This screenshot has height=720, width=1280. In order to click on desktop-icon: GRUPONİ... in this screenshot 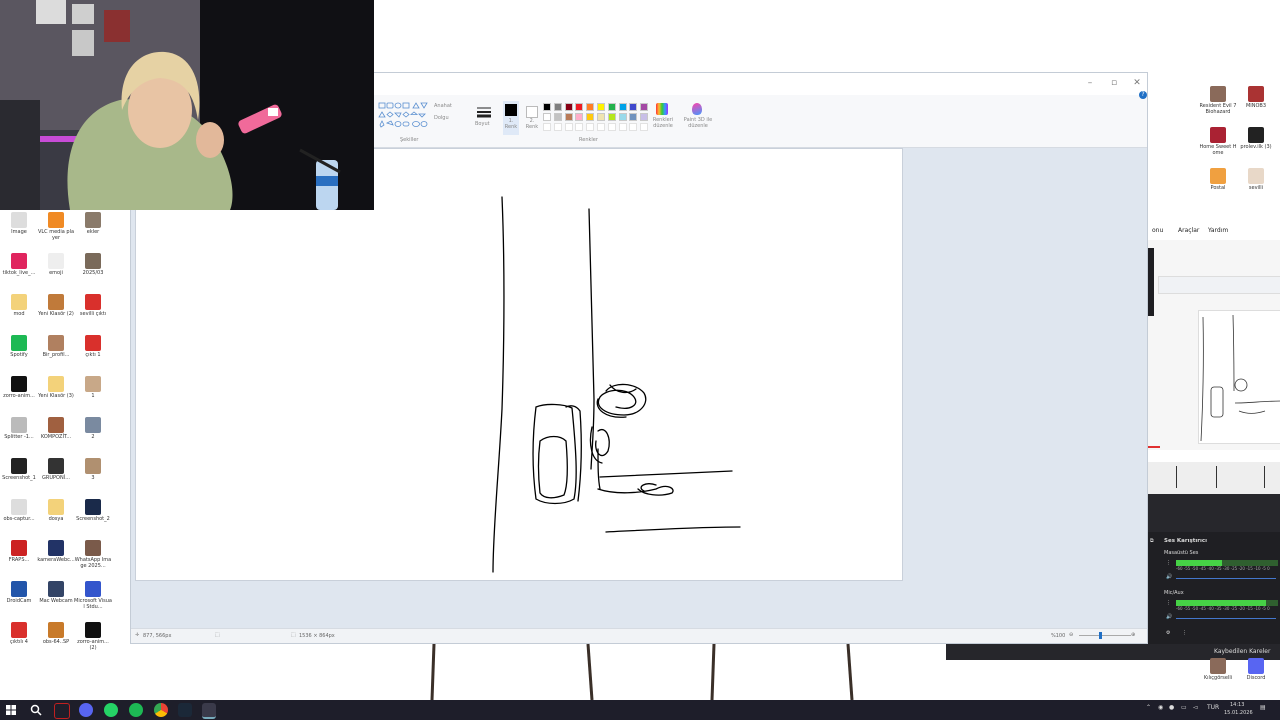, I will do `click(56, 469)`.